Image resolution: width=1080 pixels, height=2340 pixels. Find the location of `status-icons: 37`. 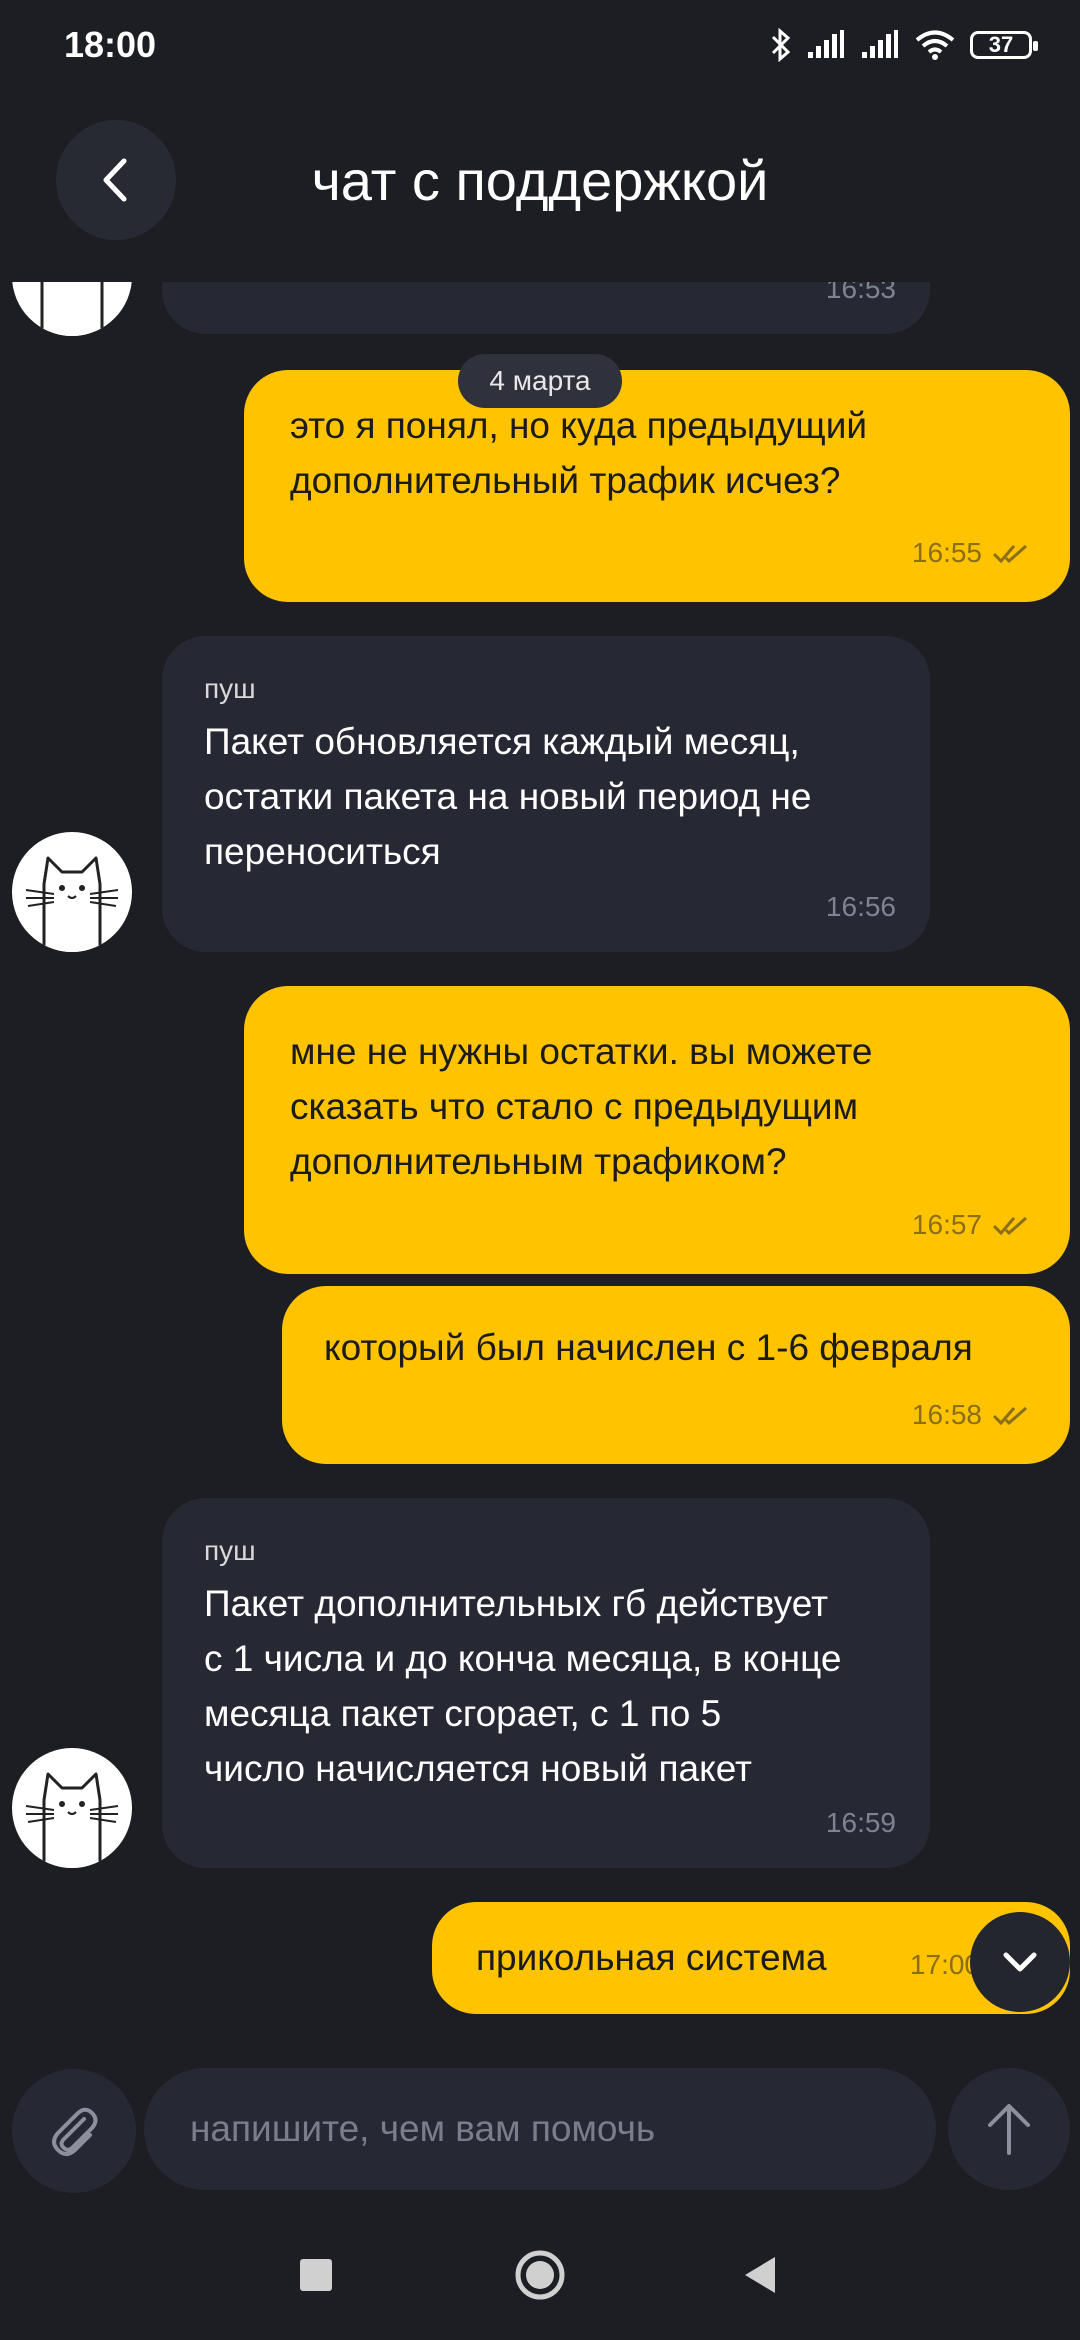

status-icons: 37 is located at coordinates (904, 45).